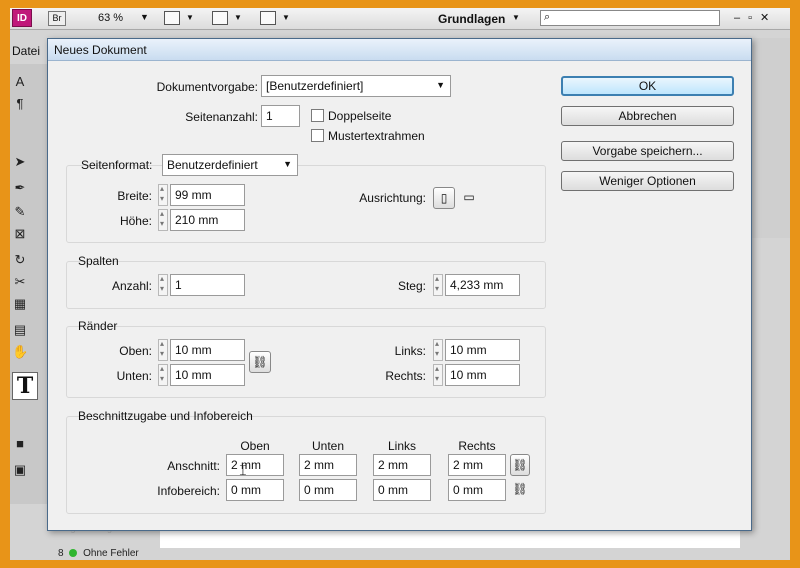 Image resolution: width=800 pixels, height=568 pixels. What do you see at coordinates (20, 104) in the screenshot?
I see `paragraph-icon: ¶` at bounding box center [20, 104].